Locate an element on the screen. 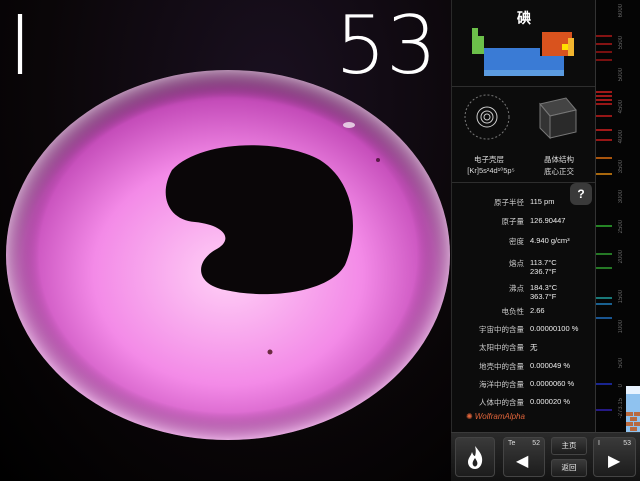  property-label: 密度 is located at coordinates (516, 241).